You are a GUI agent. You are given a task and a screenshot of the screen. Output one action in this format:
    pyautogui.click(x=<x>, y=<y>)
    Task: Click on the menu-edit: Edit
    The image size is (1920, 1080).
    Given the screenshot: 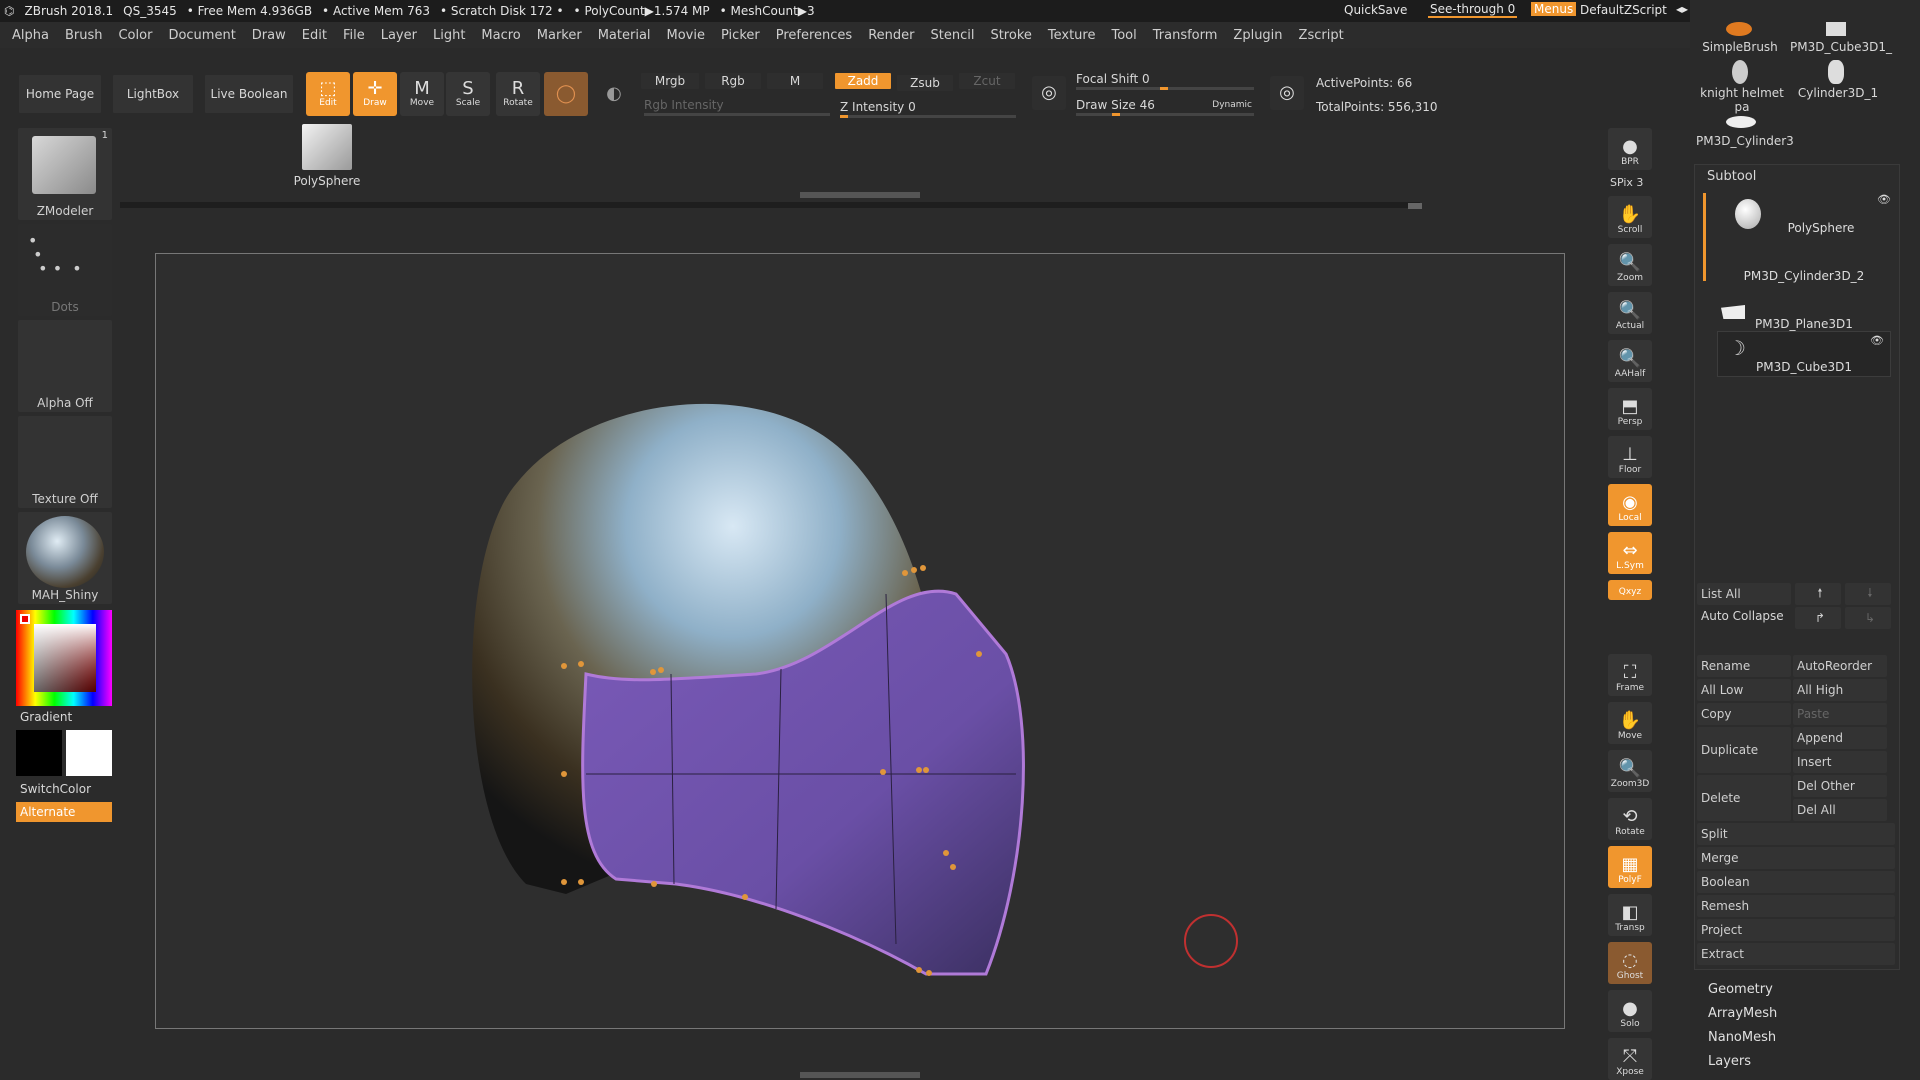 What is the action you would take?
    pyautogui.click(x=314, y=35)
    